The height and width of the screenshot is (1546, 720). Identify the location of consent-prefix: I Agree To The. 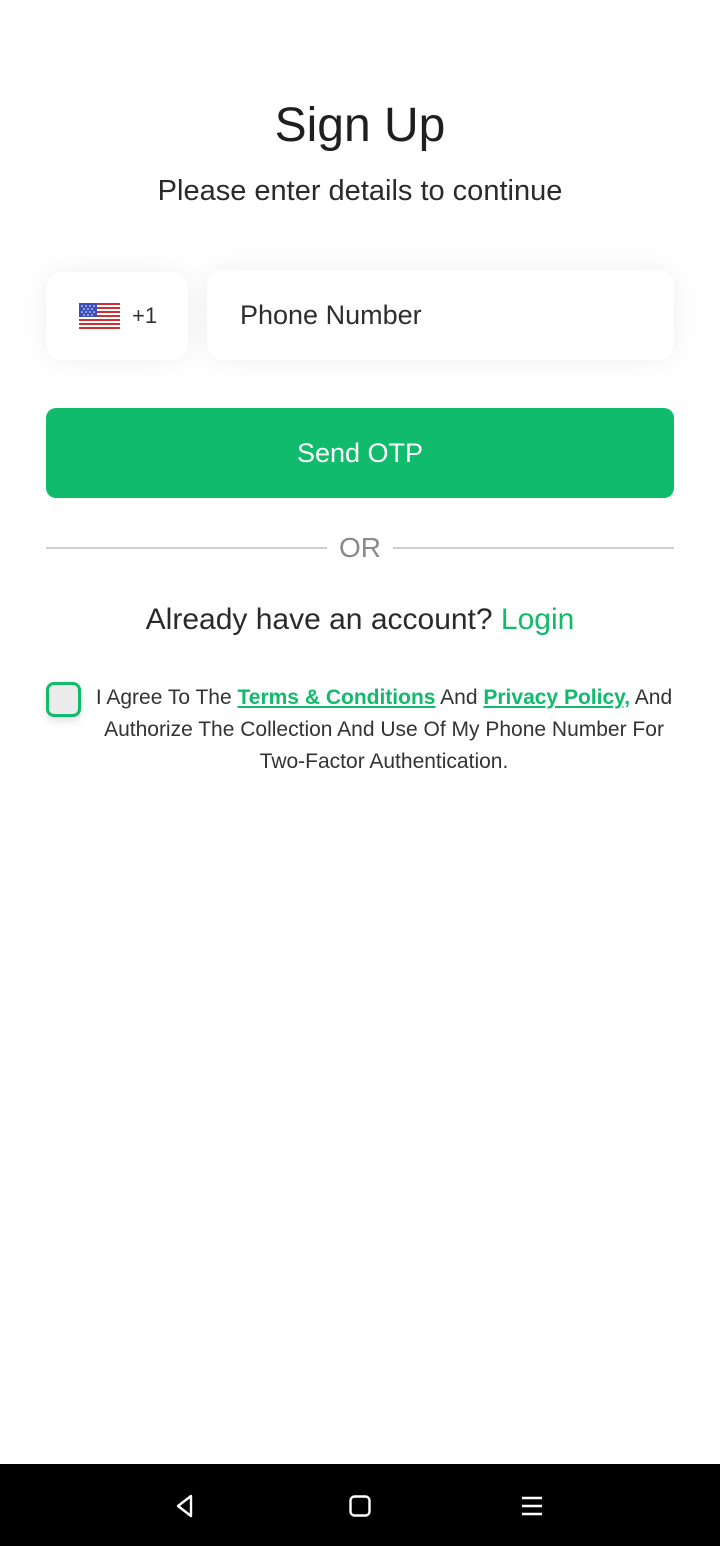
(163, 697).